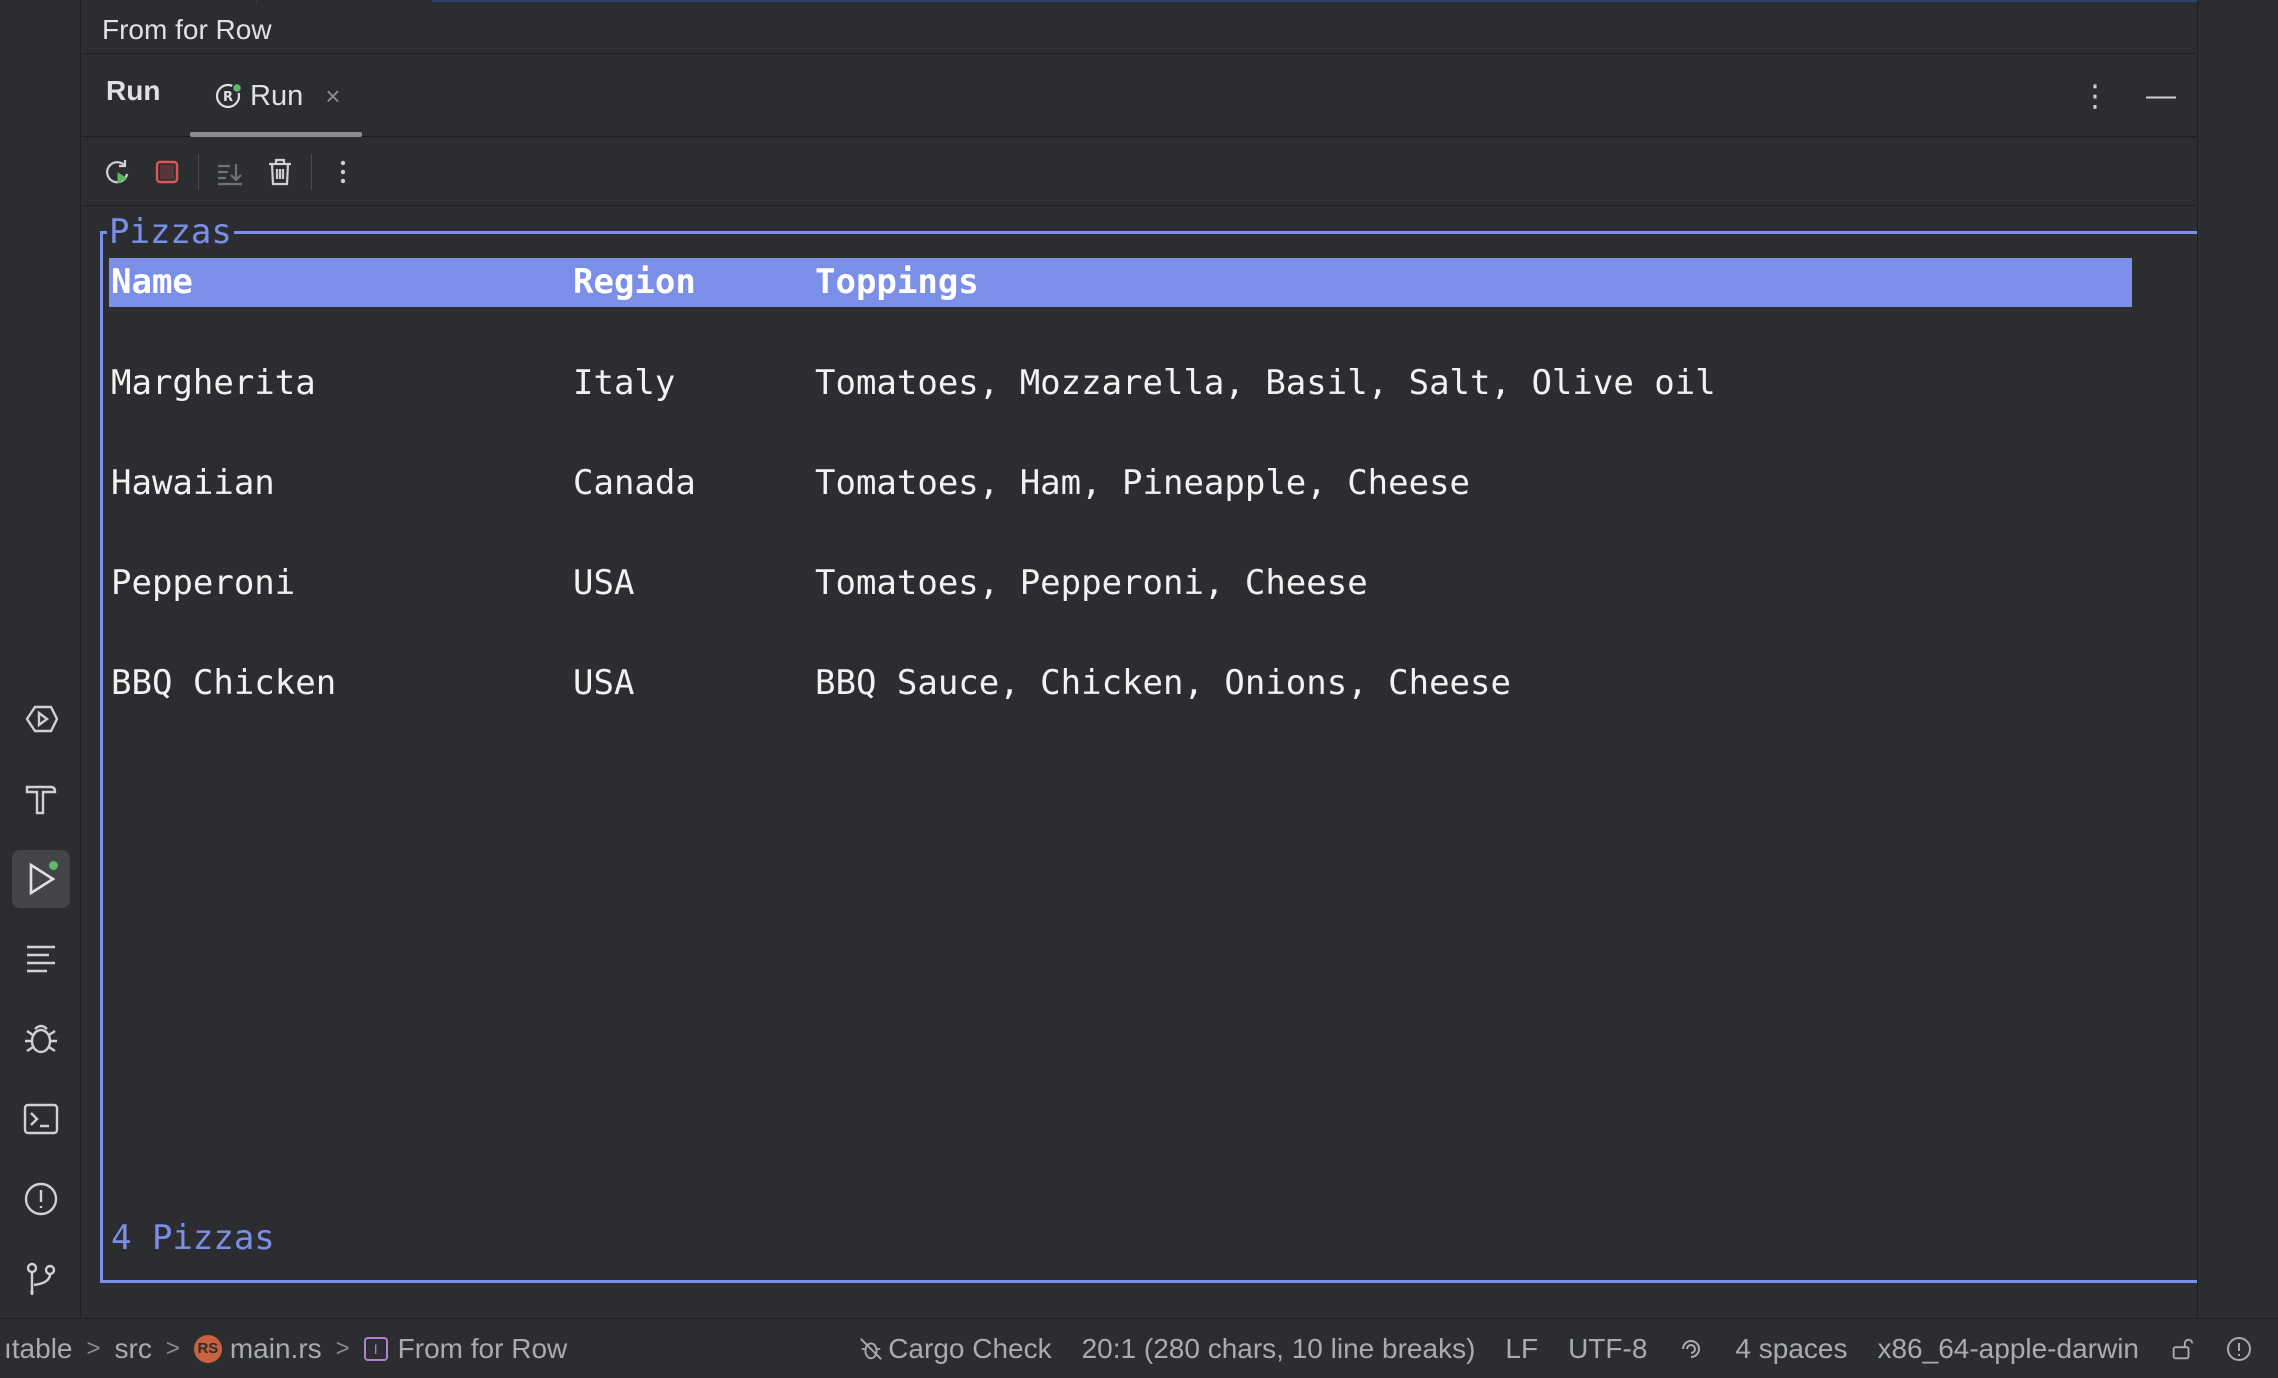 The height and width of the screenshot is (1378, 2278). What do you see at coordinates (167, 172) in the screenshot?
I see `stop-icon` at bounding box center [167, 172].